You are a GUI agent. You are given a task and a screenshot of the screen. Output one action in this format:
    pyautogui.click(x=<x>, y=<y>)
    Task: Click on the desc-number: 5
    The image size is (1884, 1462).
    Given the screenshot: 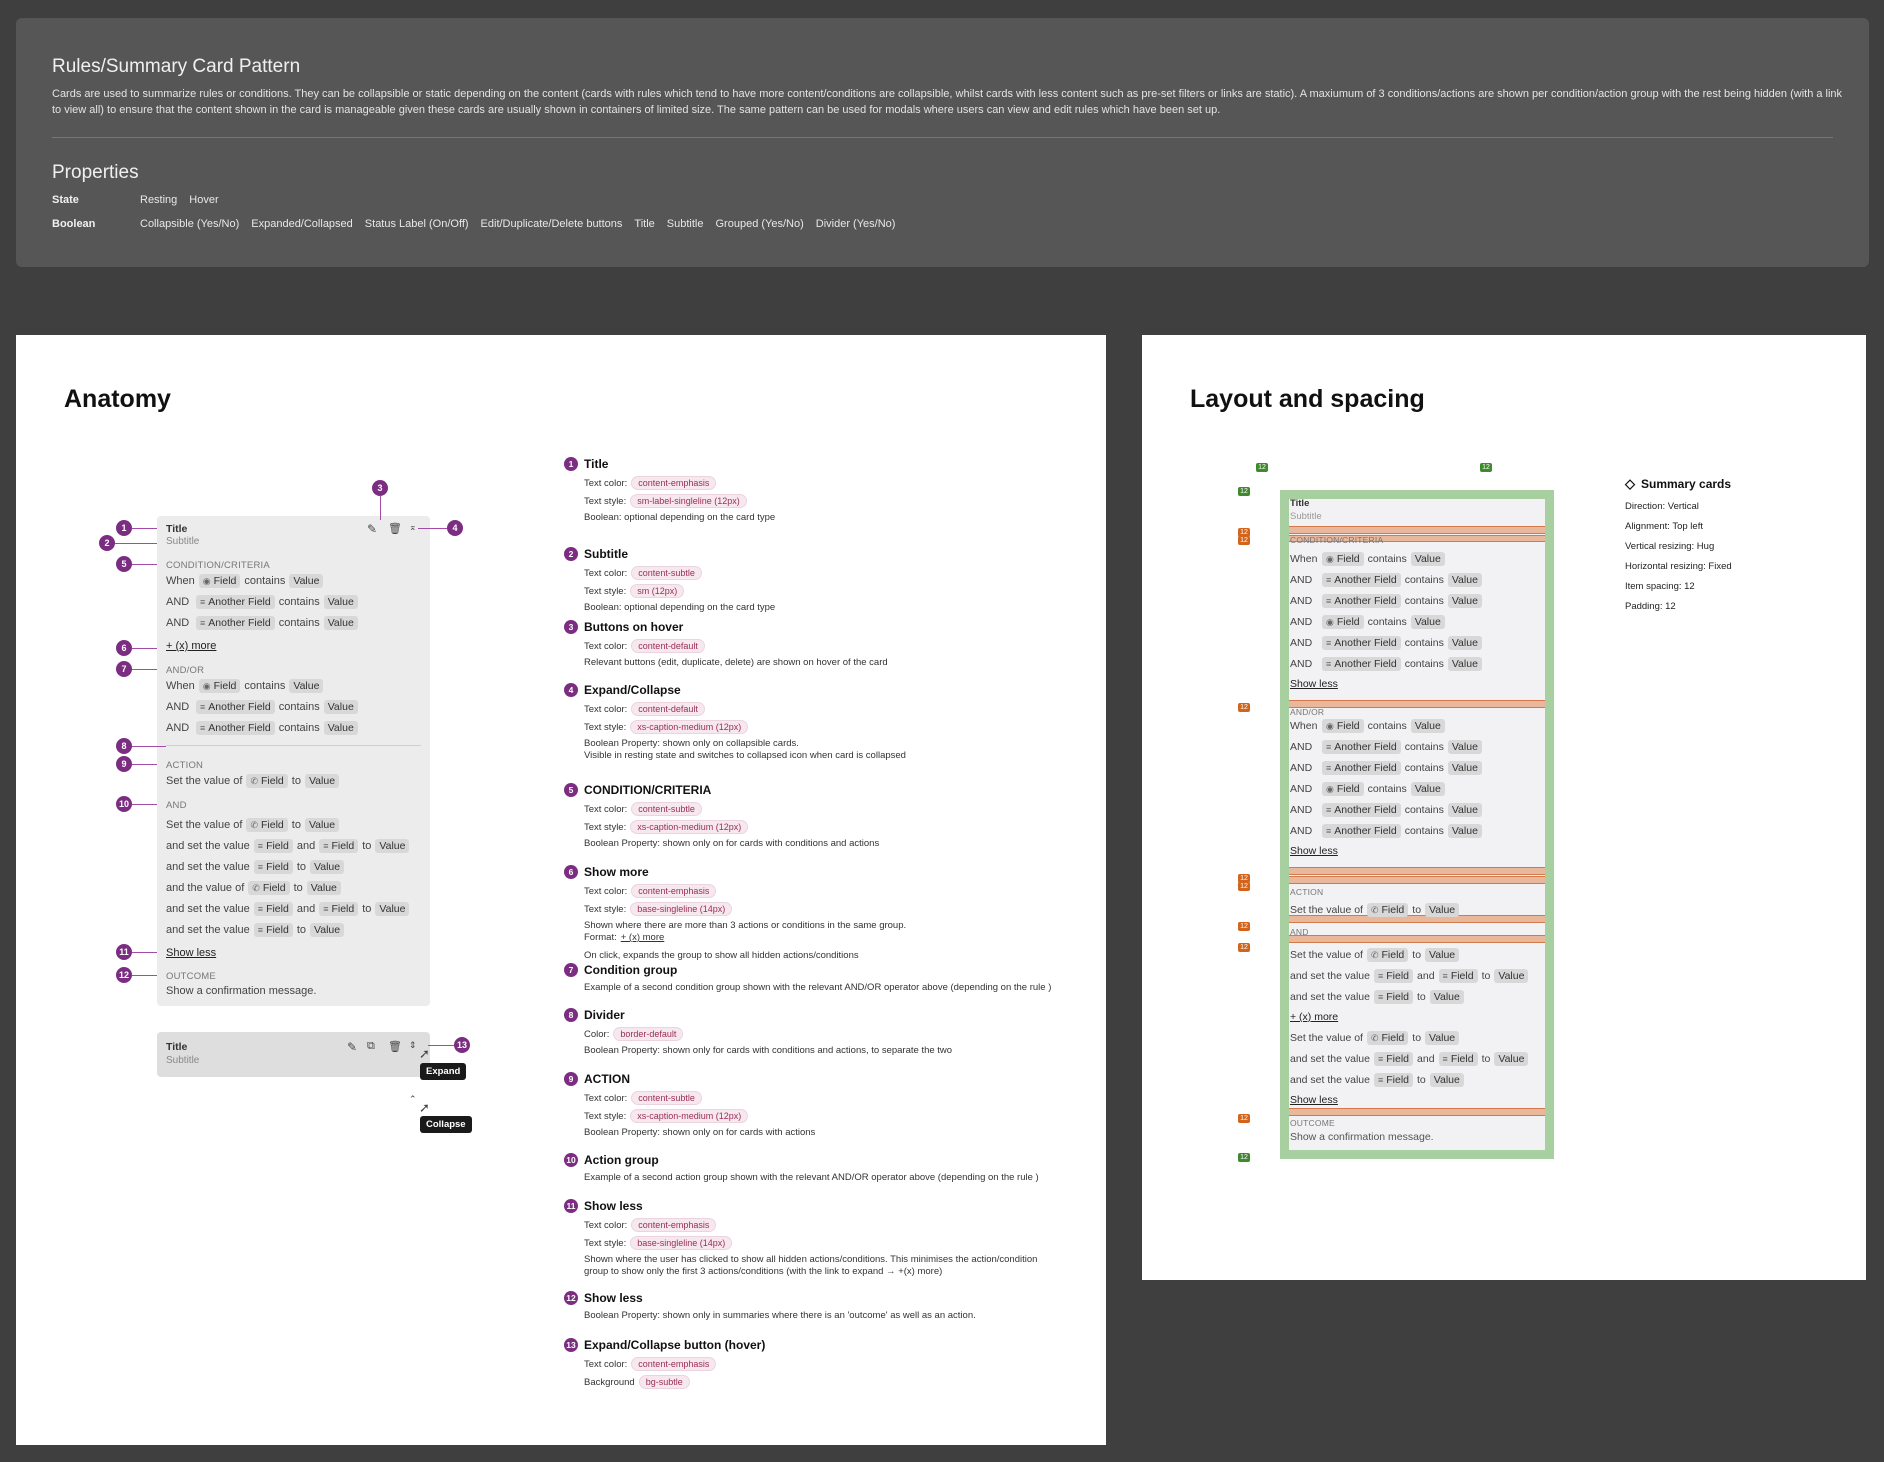 What is the action you would take?
    pyautogui.click(x=571, y=790)
    